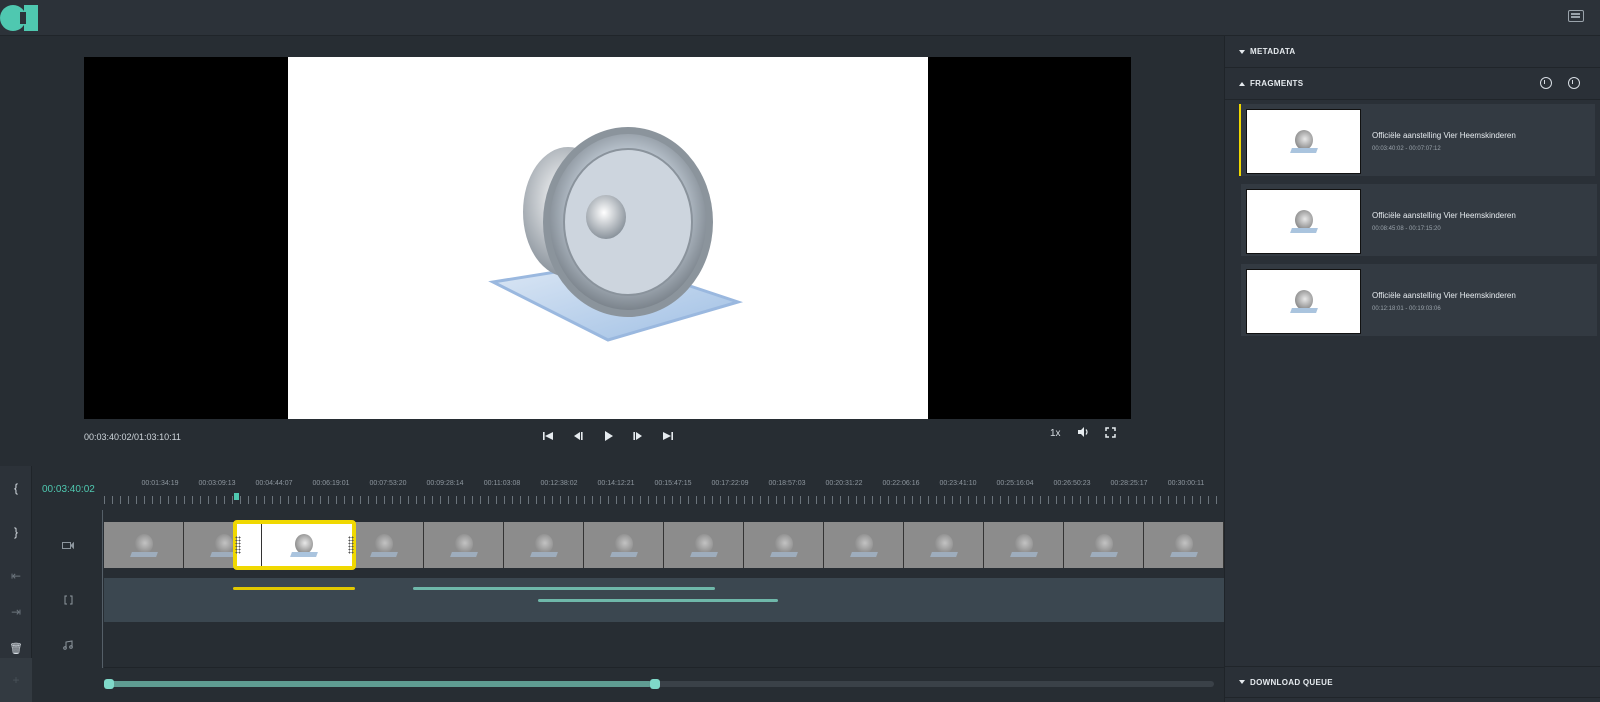 The width and height of the screenshot is (1600, 702). Describe the element at coordinates (668, 436) in the screenshot. I see `skip-to-end-icon` at that location.